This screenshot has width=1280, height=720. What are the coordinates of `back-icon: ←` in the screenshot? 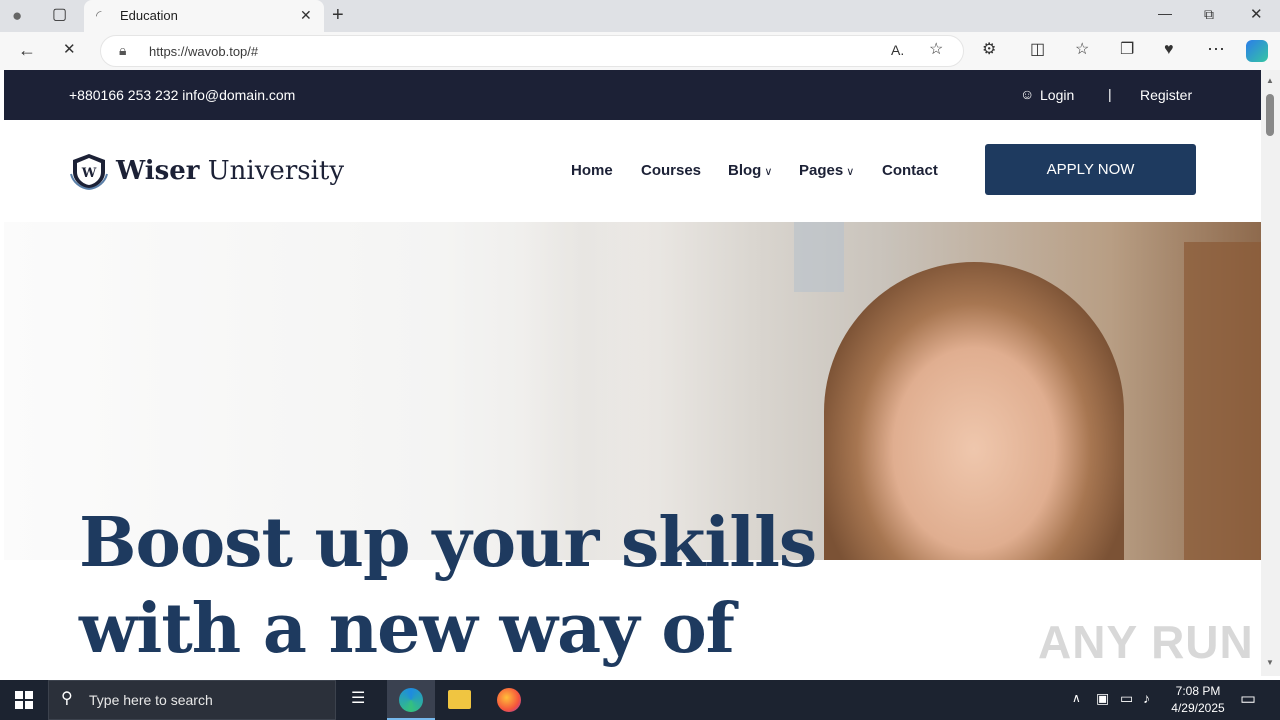 It's located at (27, 50).